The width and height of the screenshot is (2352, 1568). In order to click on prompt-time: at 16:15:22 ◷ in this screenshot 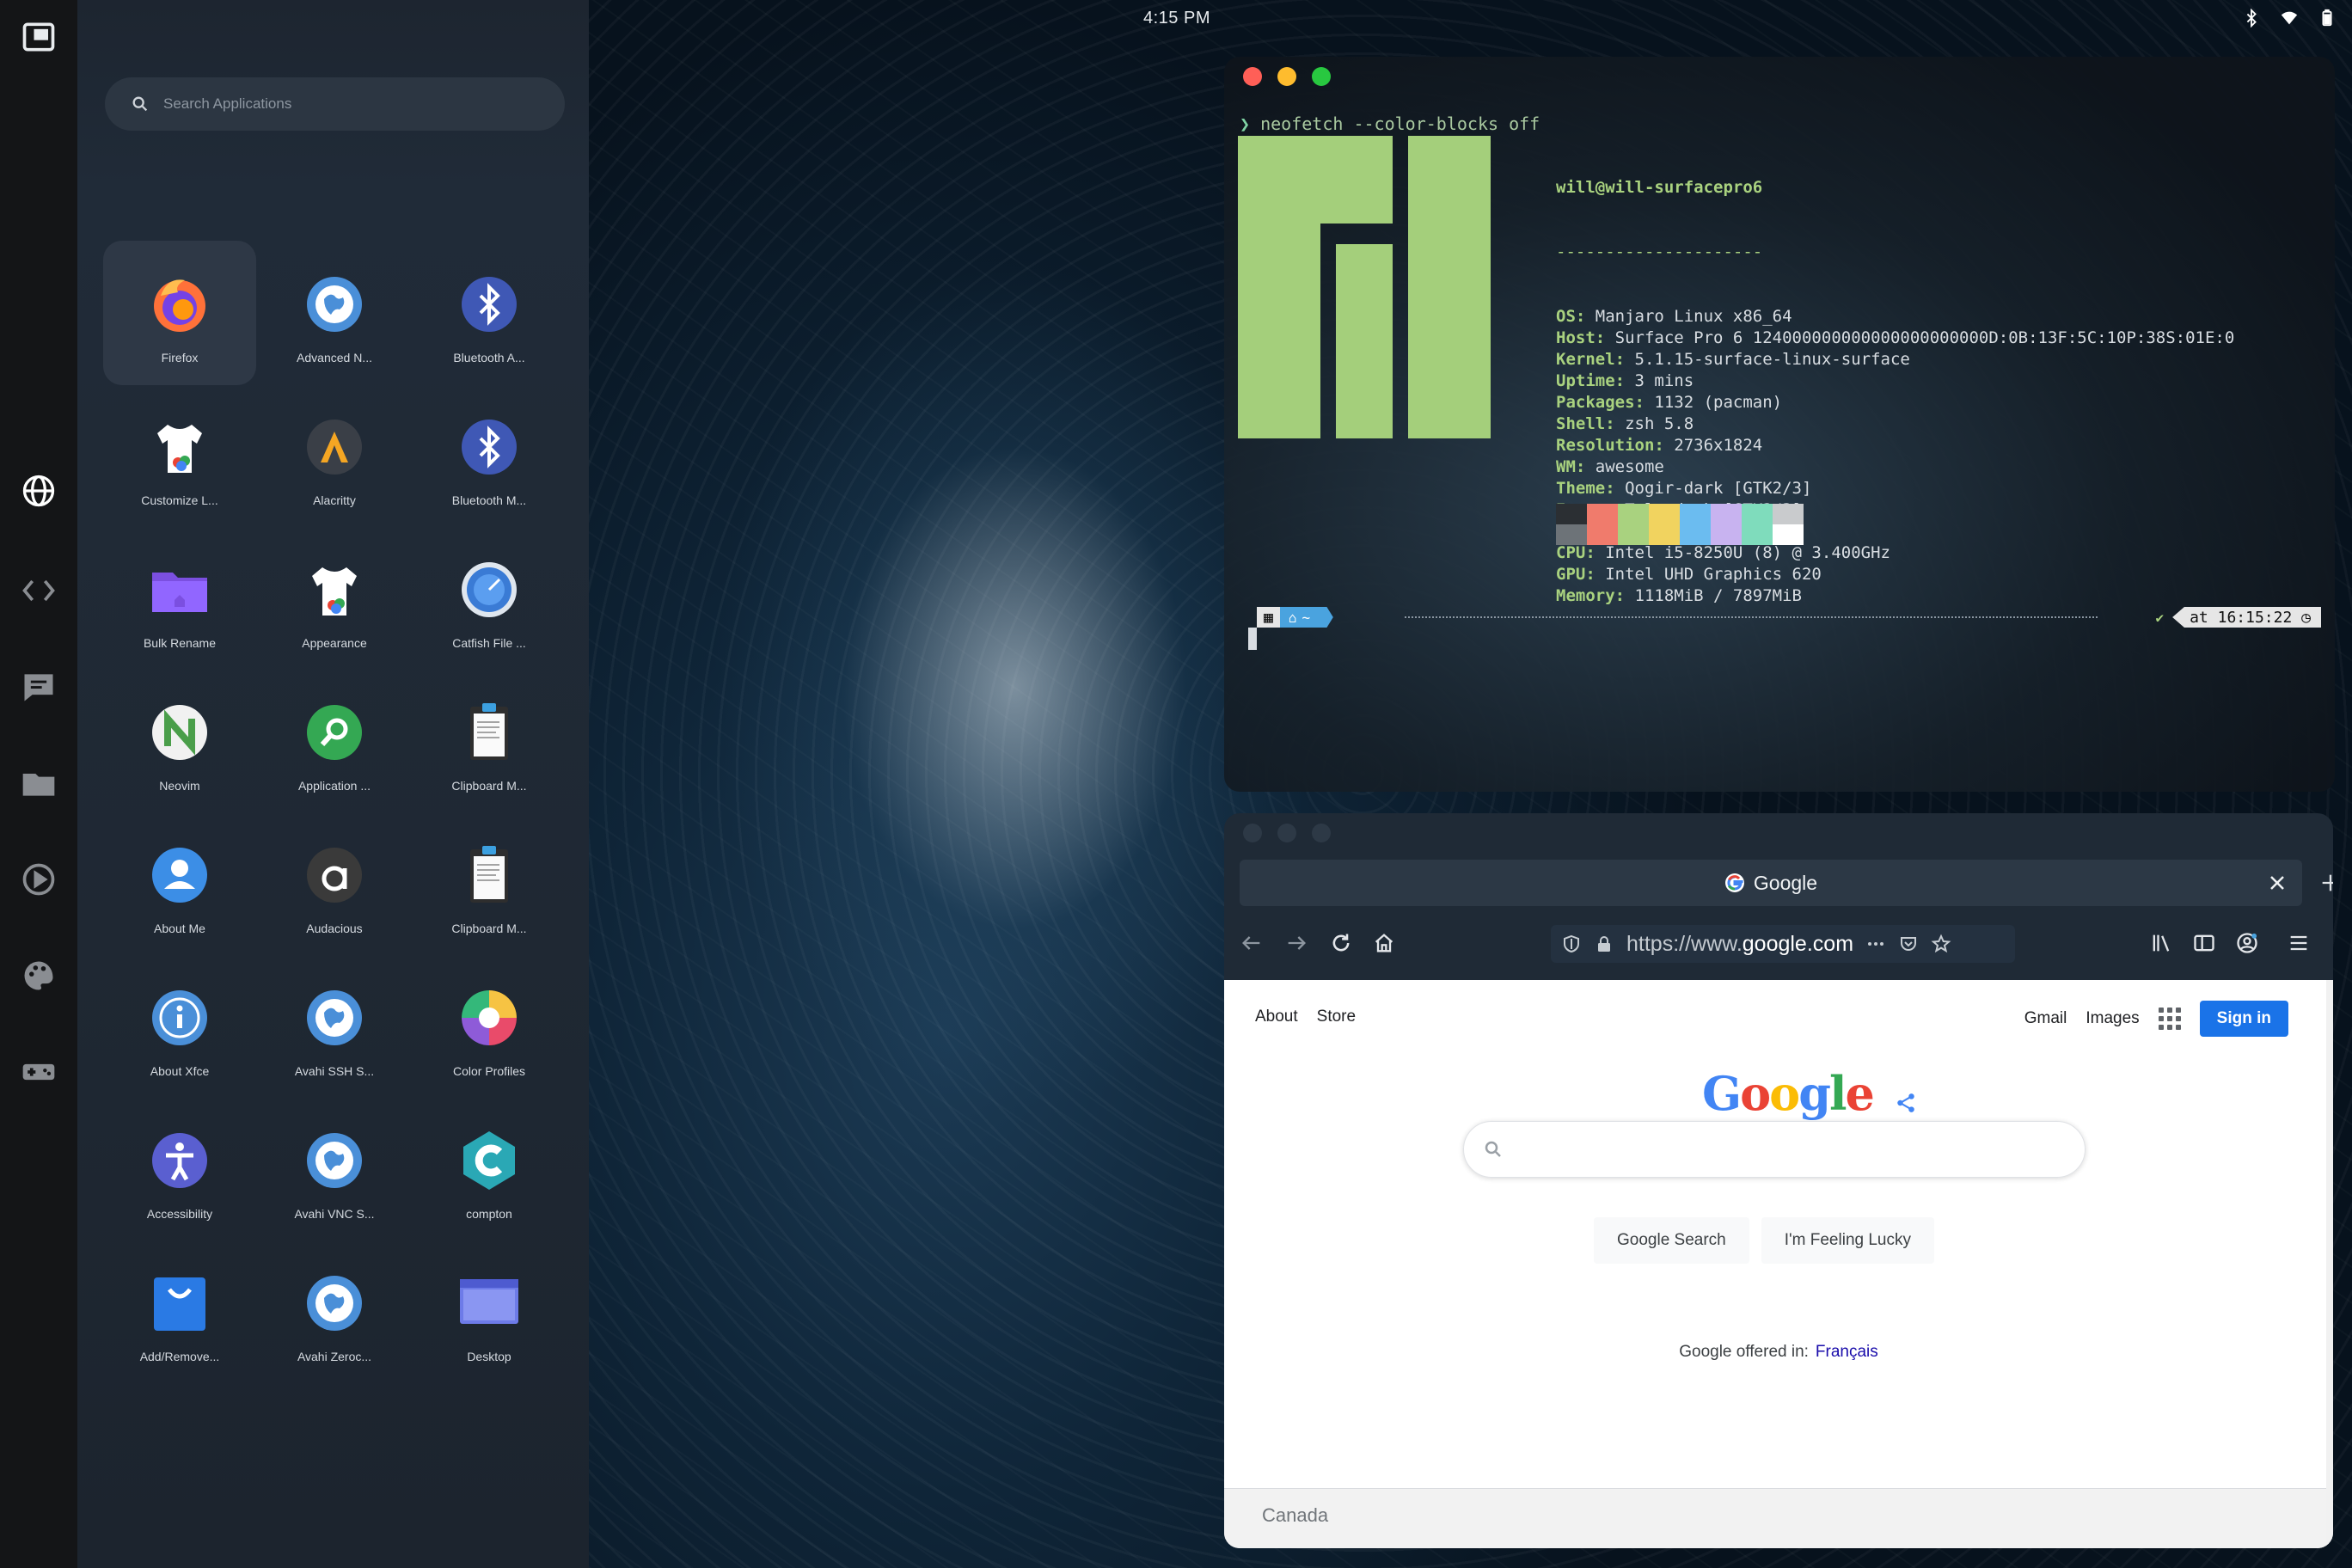, I will do `click(2246, 617)`.